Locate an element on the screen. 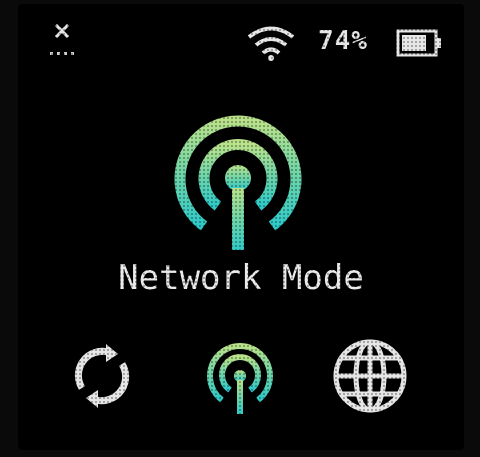 The width and height of the screenshot is (480, 457). network-mode-button is located at coordinates (240, 376).